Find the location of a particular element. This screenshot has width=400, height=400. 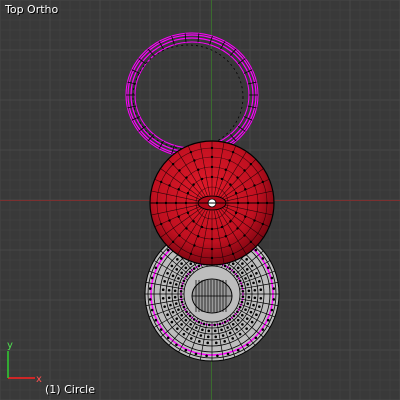

axis-gizmo: x y is located at coordinates (24, 362).